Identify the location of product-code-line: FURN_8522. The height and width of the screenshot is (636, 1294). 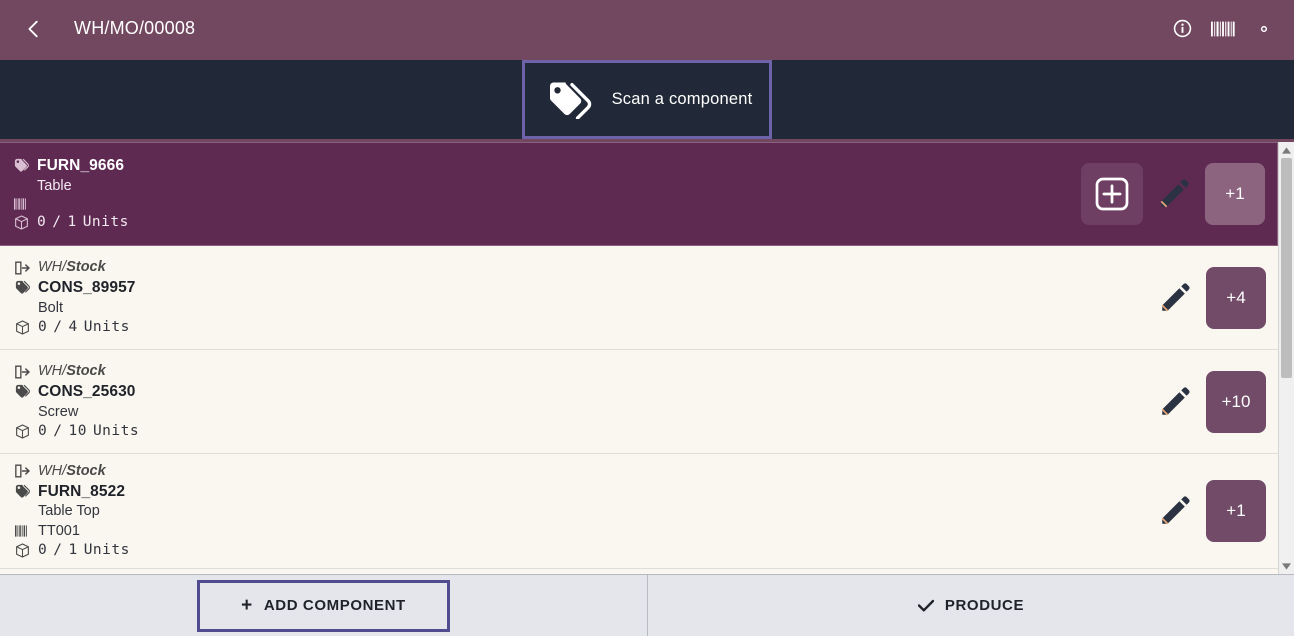
(579, 492).